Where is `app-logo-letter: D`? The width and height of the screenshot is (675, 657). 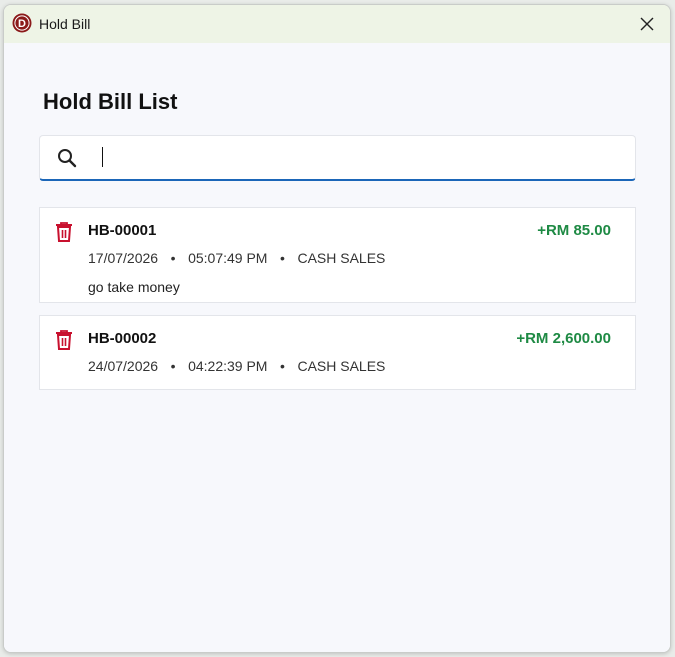
app-logo-letter: D is located at coordinates (22, 24).